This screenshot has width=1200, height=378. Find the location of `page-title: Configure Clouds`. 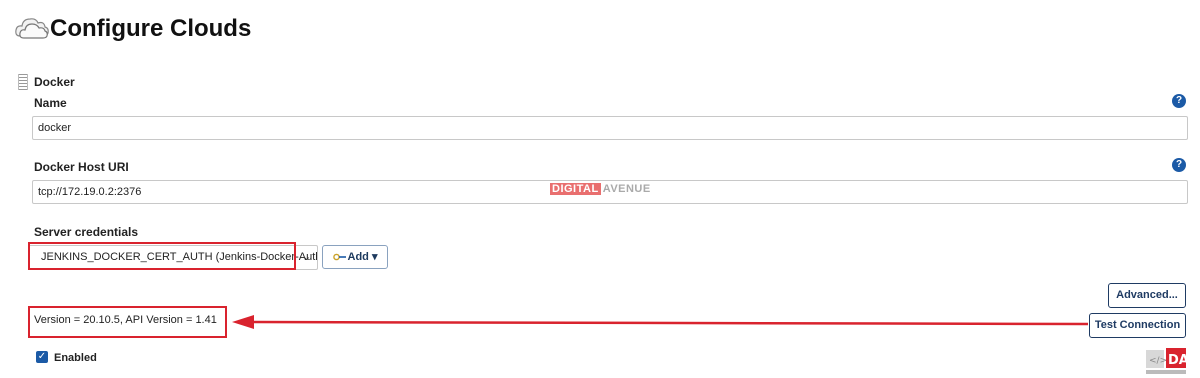

page-title: Configure Clouds is located at coordinates (151, 28).